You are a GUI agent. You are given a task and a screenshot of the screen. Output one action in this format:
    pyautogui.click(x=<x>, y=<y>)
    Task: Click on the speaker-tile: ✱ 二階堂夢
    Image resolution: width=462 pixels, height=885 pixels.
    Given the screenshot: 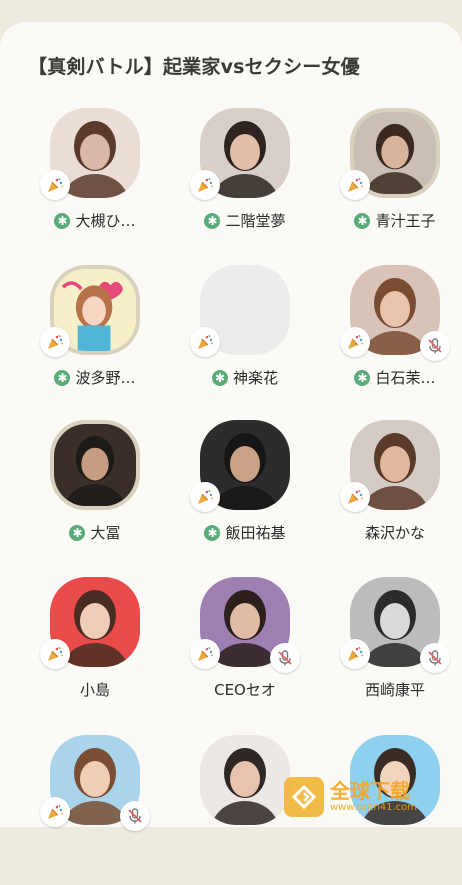 What is the action you would take?
    pyautogui.click(x=245, y=183)
    